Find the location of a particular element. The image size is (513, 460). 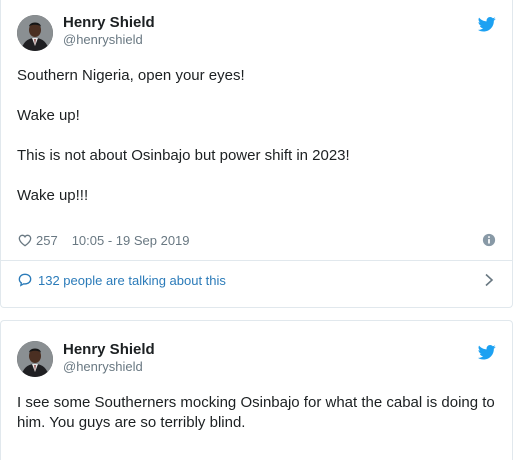

chevron-right-icon is located at coordinates (489, 280).